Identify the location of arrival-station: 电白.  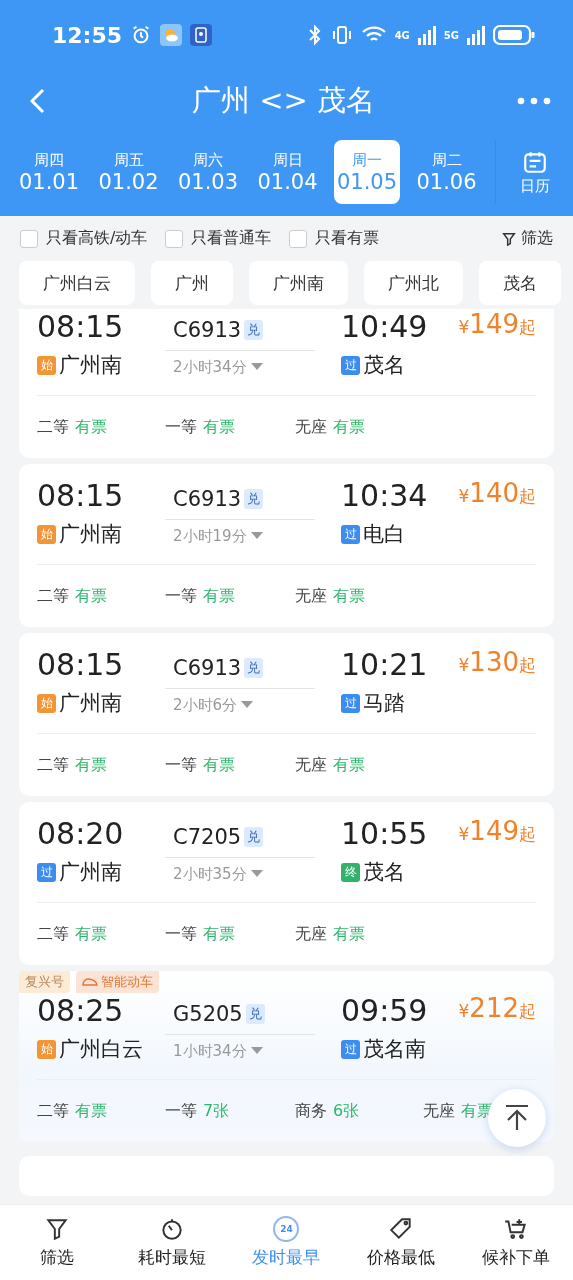
(384, 534).